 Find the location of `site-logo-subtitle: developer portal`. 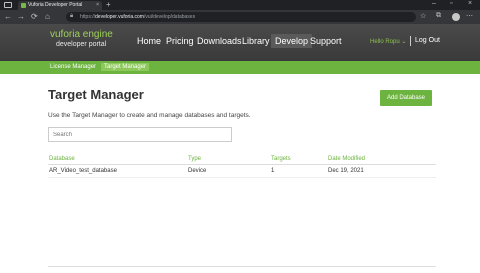

site-logo-subtitle: developer portal is located at coordinates (81, 44).